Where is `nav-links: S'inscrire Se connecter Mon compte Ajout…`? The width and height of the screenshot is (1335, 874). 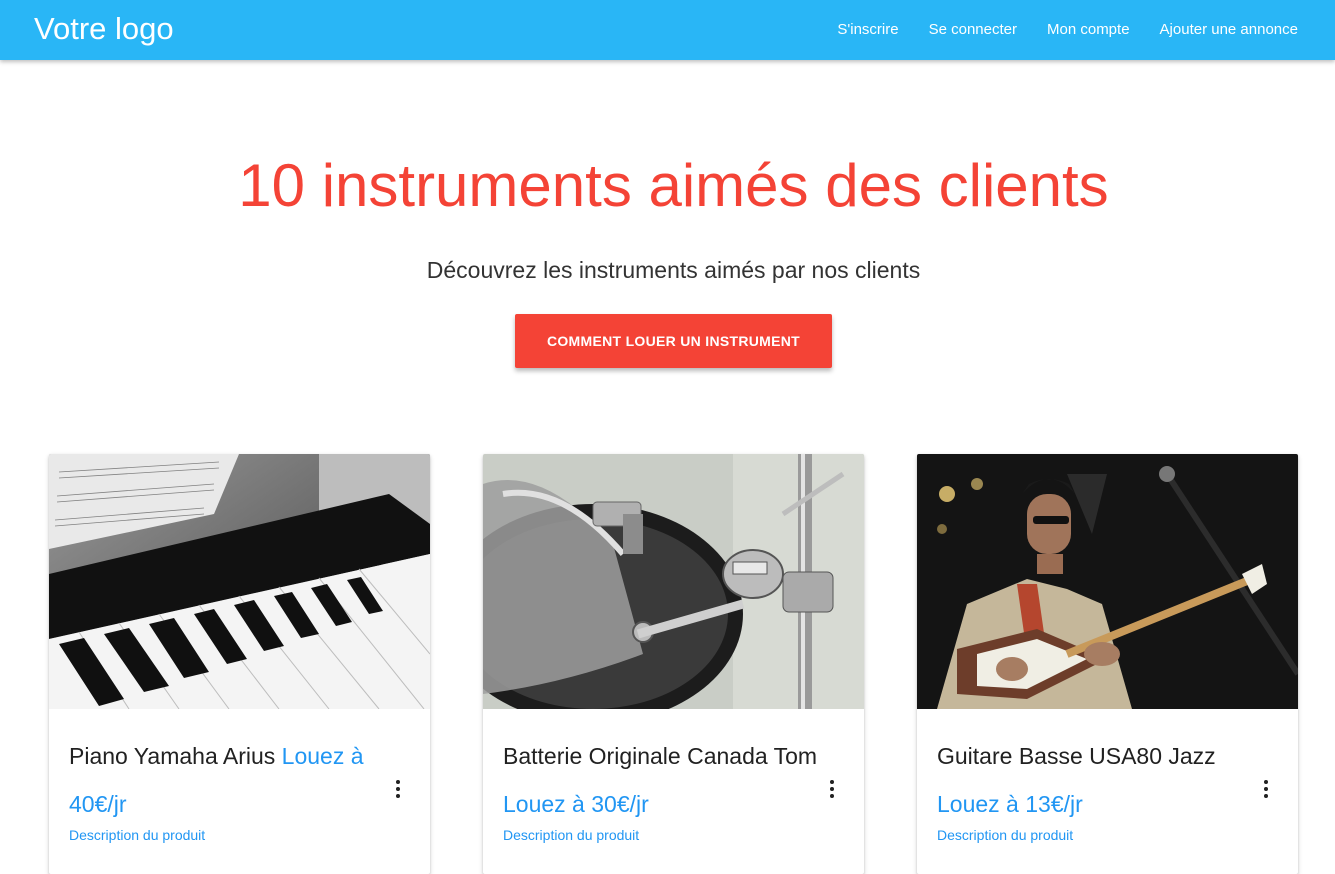 nav-links: S'inscrire Se connecter Mon compte Ajout… is located at coordinates (1067, 30).